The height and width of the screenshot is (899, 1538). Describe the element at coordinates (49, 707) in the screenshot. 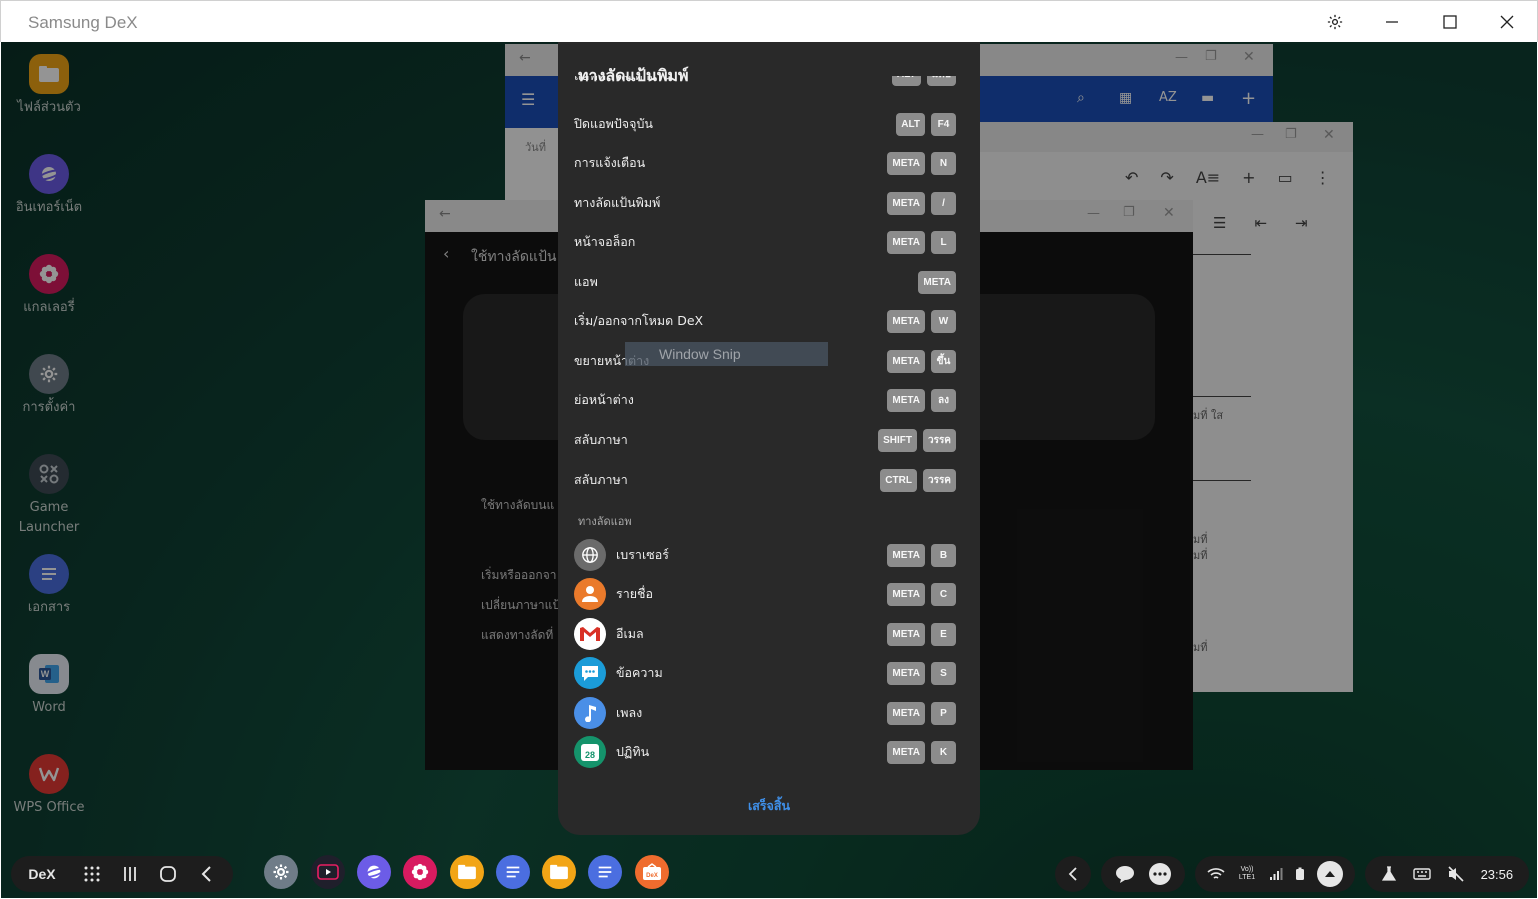

I see `desktop-icon-label: Word` at that location.